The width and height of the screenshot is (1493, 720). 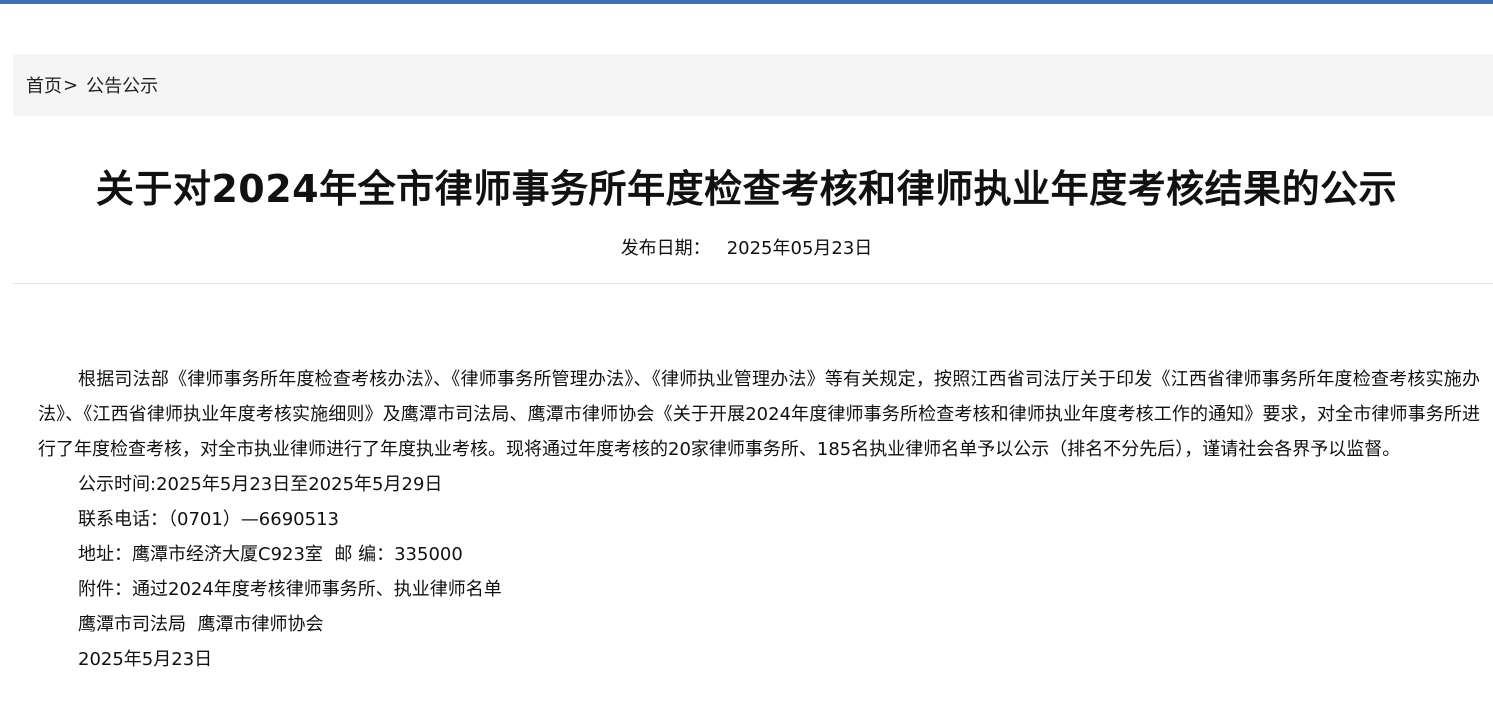 I want to click on contact-phone: 联系电话：（0701）—6690513, so click(x=208, y=519).